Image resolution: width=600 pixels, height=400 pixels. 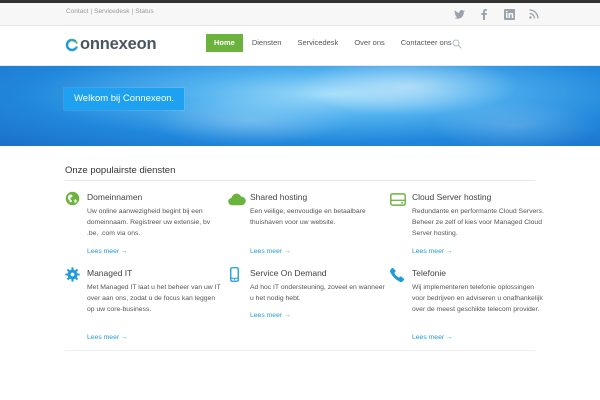 What do you see at coordinates (426, 43) in the screenshot?
I see `nav-item-contacteer-ons: Contacteer ons` at bounding box center [426, 43].